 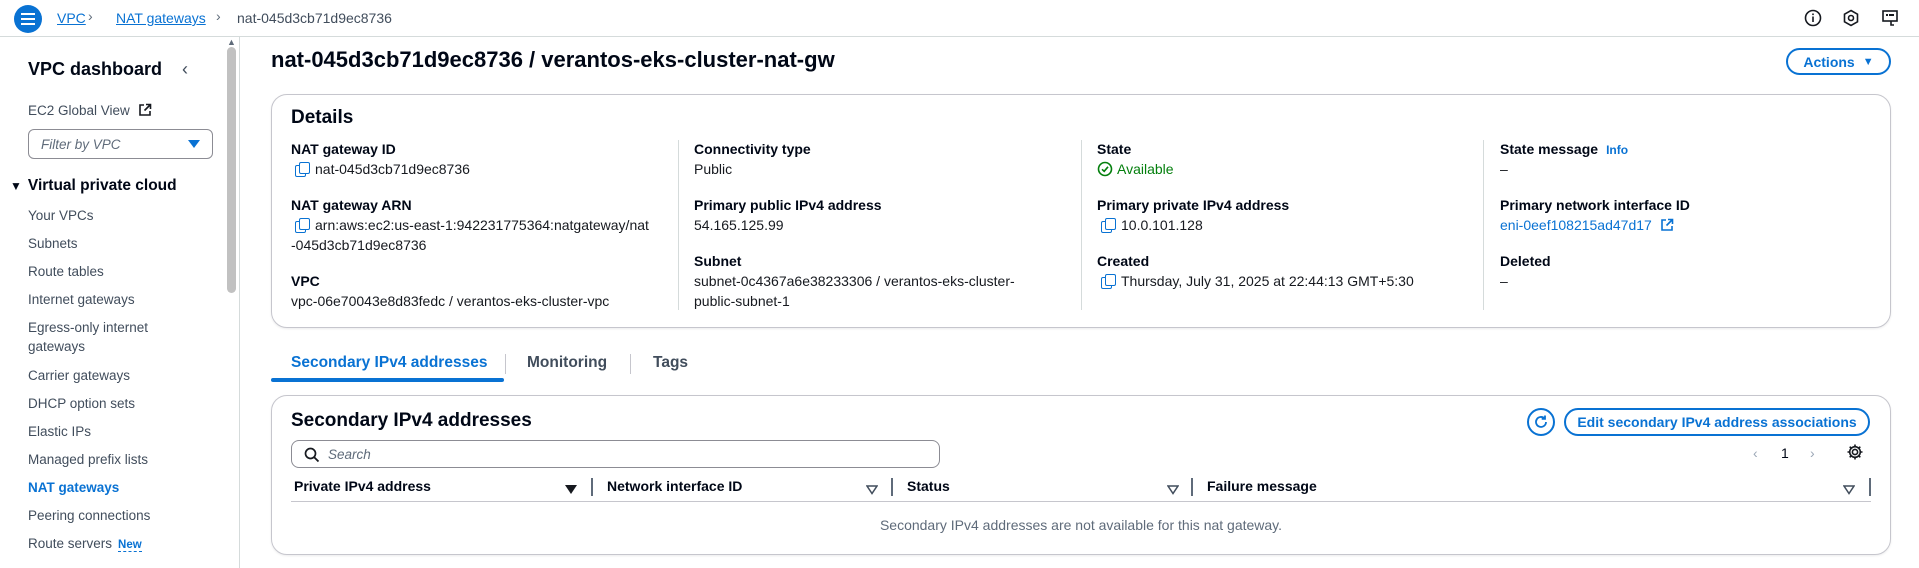 What do you see at coordinates (1755, 453) in the screenshot?
I see `previous-page-icon: ‹` at bounding box center [1755, 453].